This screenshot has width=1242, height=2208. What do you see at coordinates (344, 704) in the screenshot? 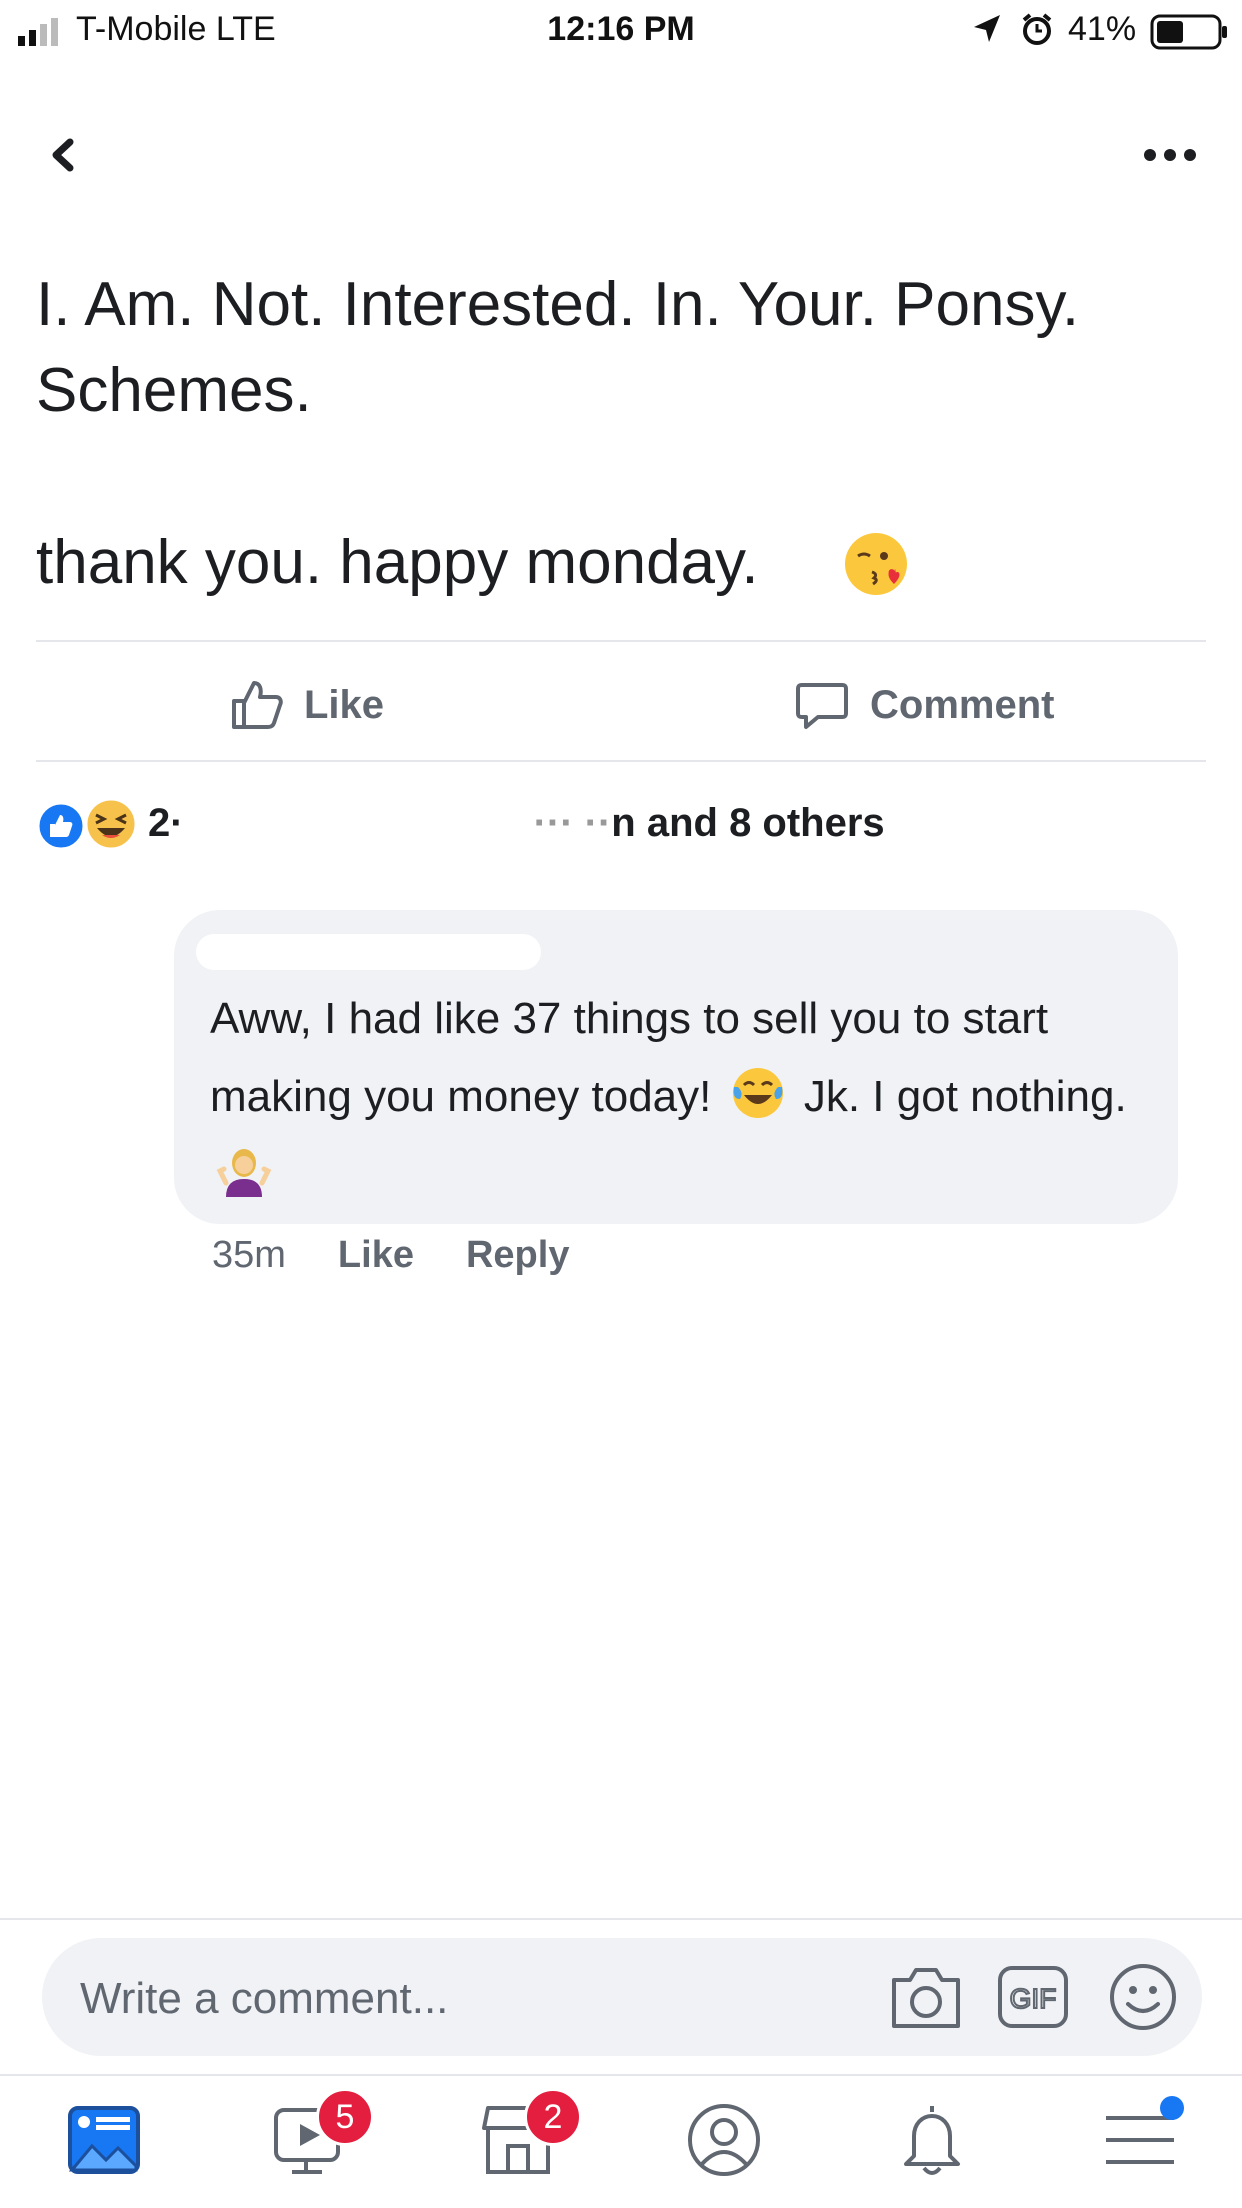
I see `like-label: Like` at bounding box center [344, 704].